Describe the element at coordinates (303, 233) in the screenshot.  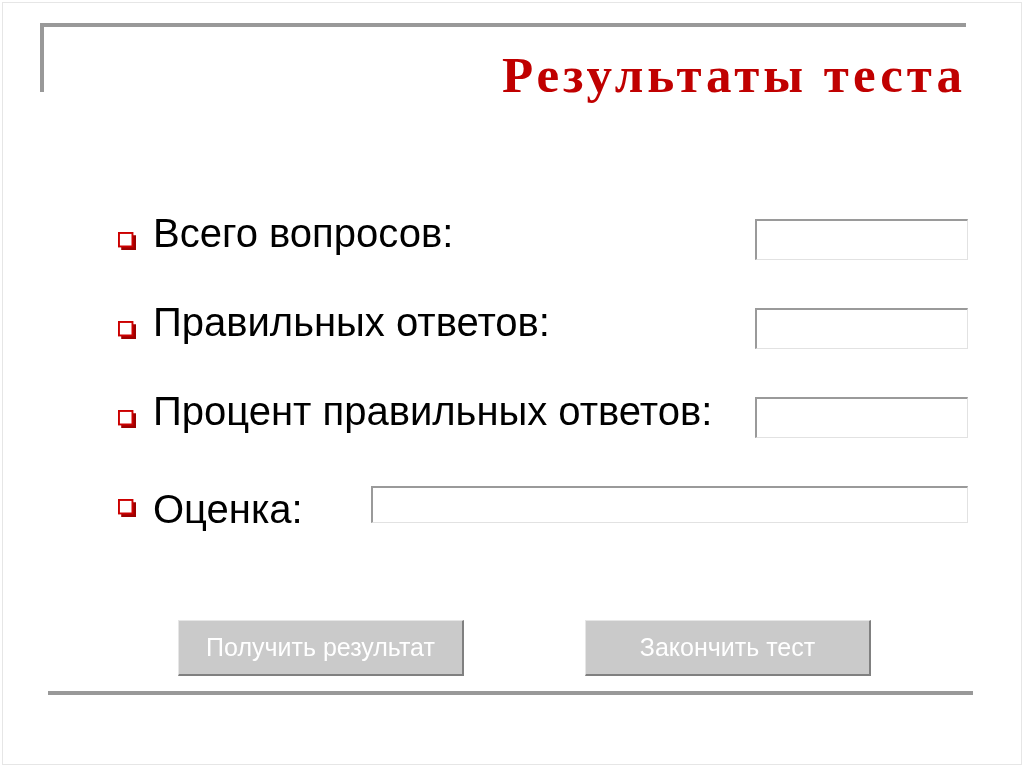
I see `field-label: Всего вопросов:` at that location.